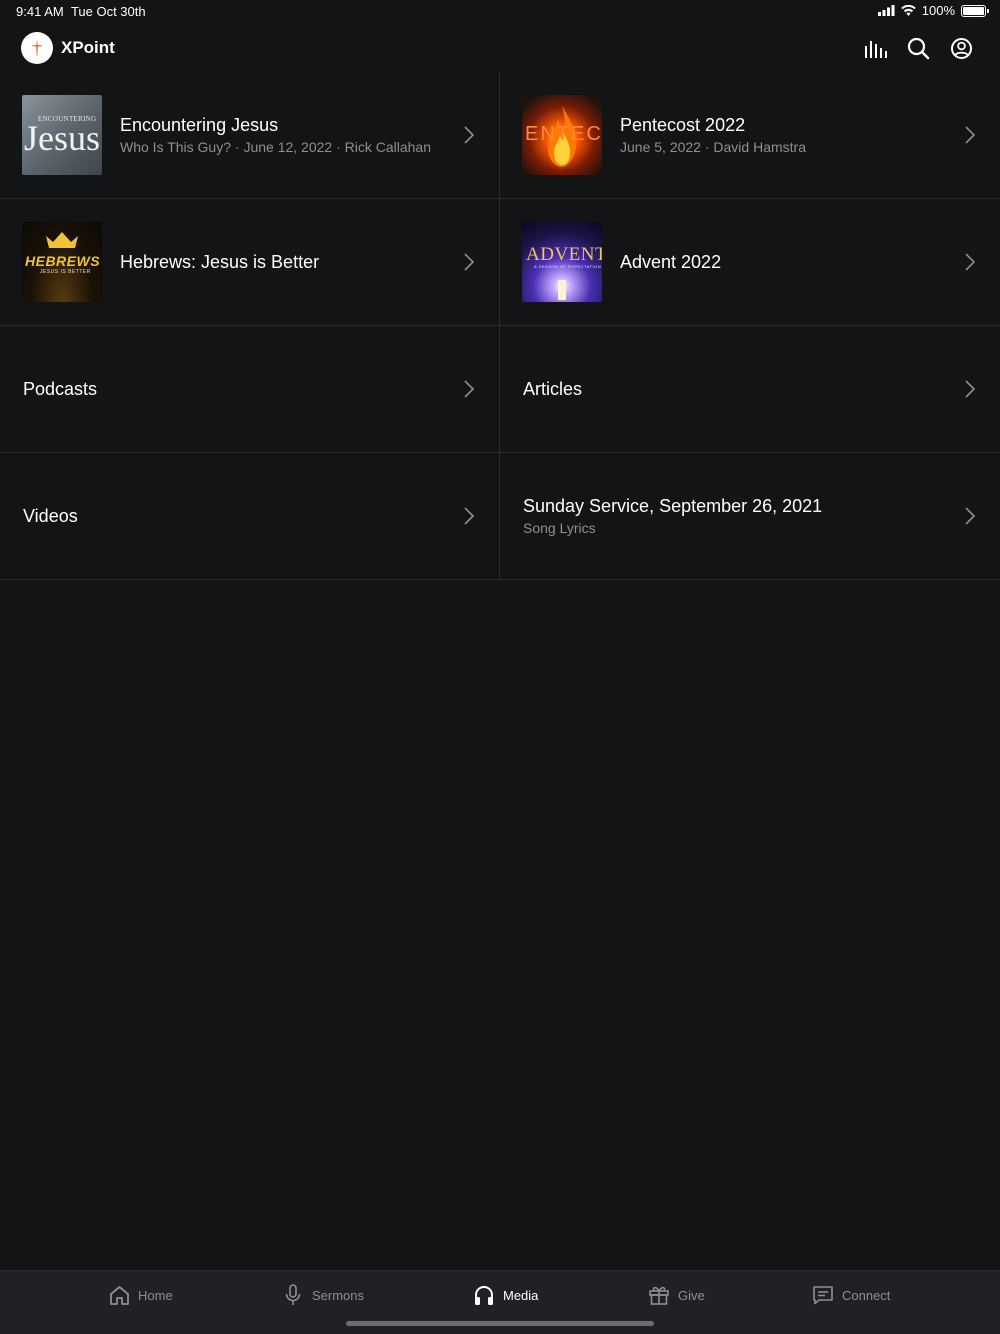  I want to click on search-icon, so click(918, 48).